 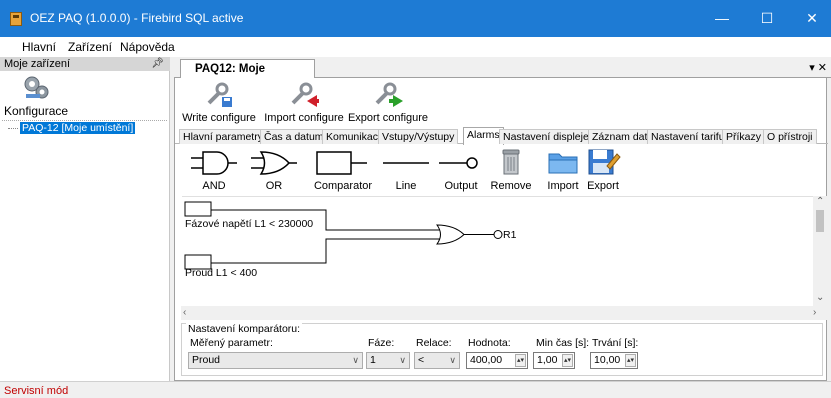 What do you see at coordinates (498, 234) in the screenshot?
I see `output-node` at bounding box center [498, 234].